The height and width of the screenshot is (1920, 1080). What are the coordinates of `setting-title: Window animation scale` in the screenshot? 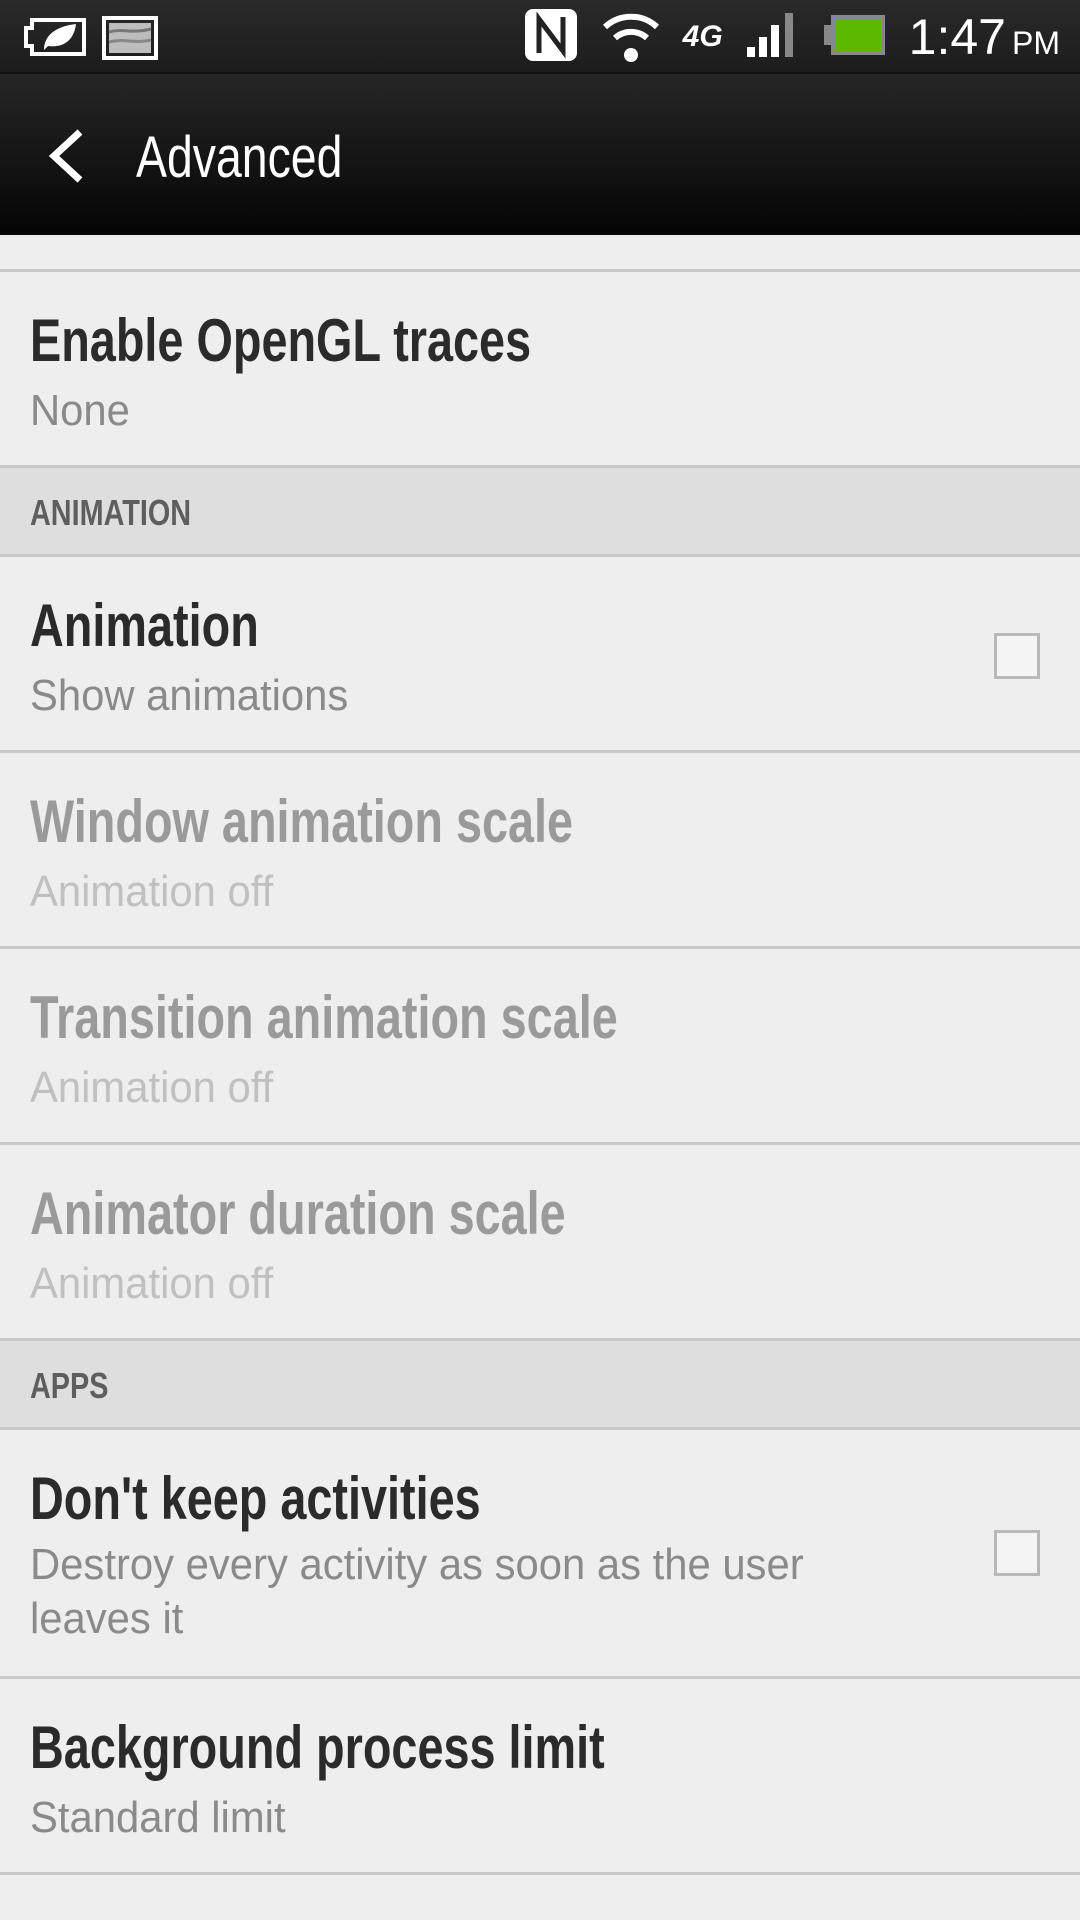 It's located at (302, 821).